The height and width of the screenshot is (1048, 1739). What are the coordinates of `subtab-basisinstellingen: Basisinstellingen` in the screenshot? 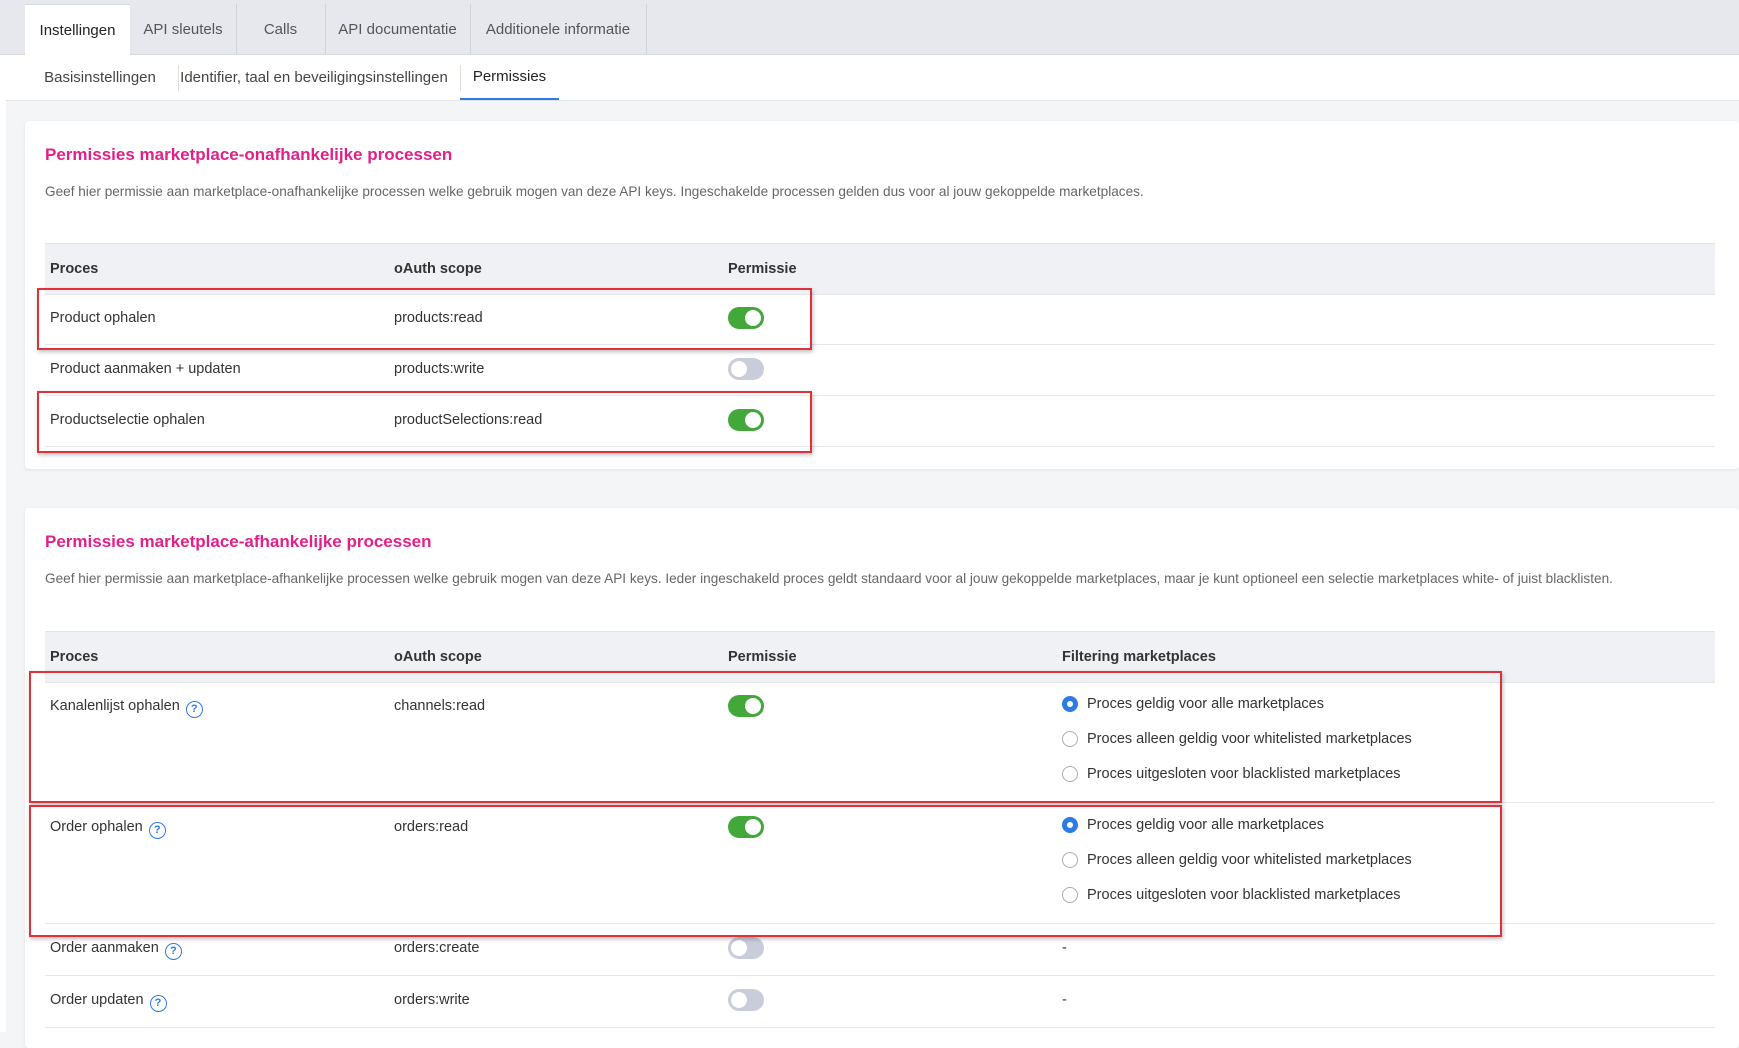 It's located at (100, 77).